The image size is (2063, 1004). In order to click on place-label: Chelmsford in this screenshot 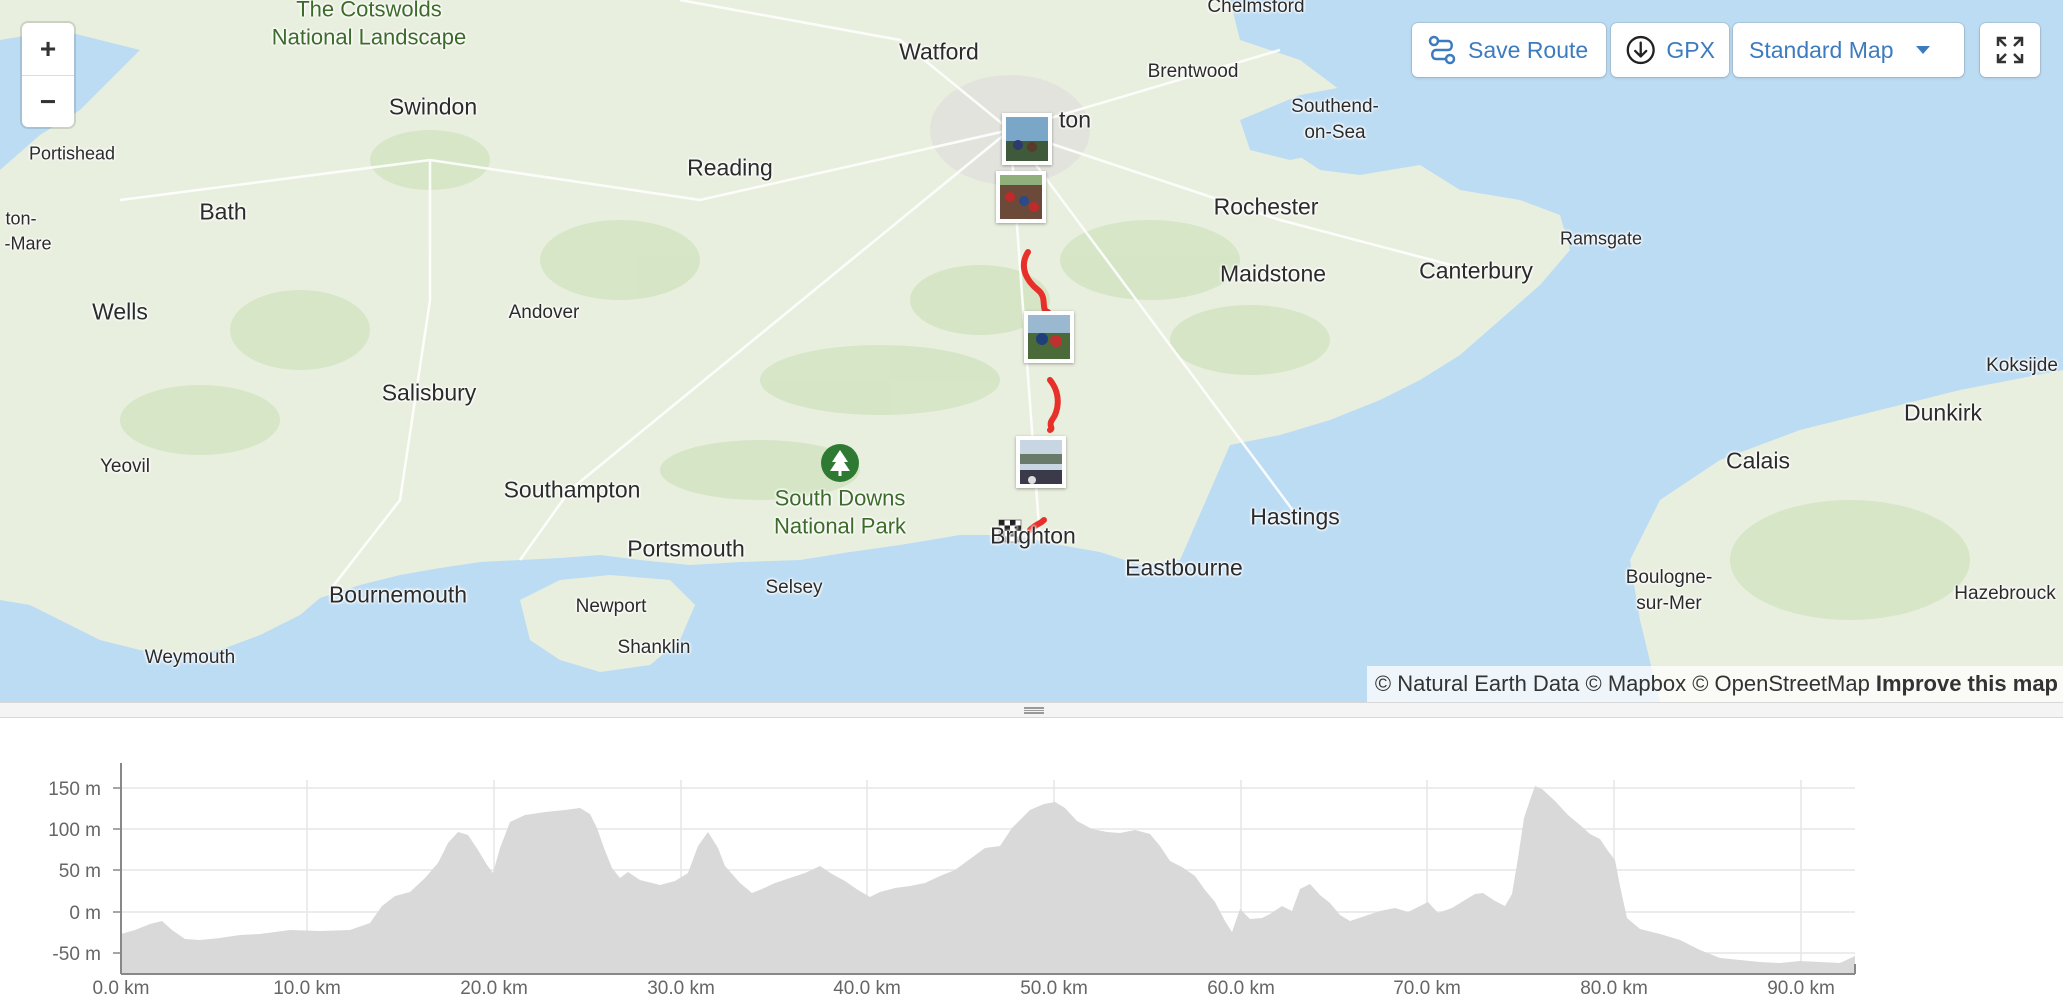, I will do `click(1256, 8)`.